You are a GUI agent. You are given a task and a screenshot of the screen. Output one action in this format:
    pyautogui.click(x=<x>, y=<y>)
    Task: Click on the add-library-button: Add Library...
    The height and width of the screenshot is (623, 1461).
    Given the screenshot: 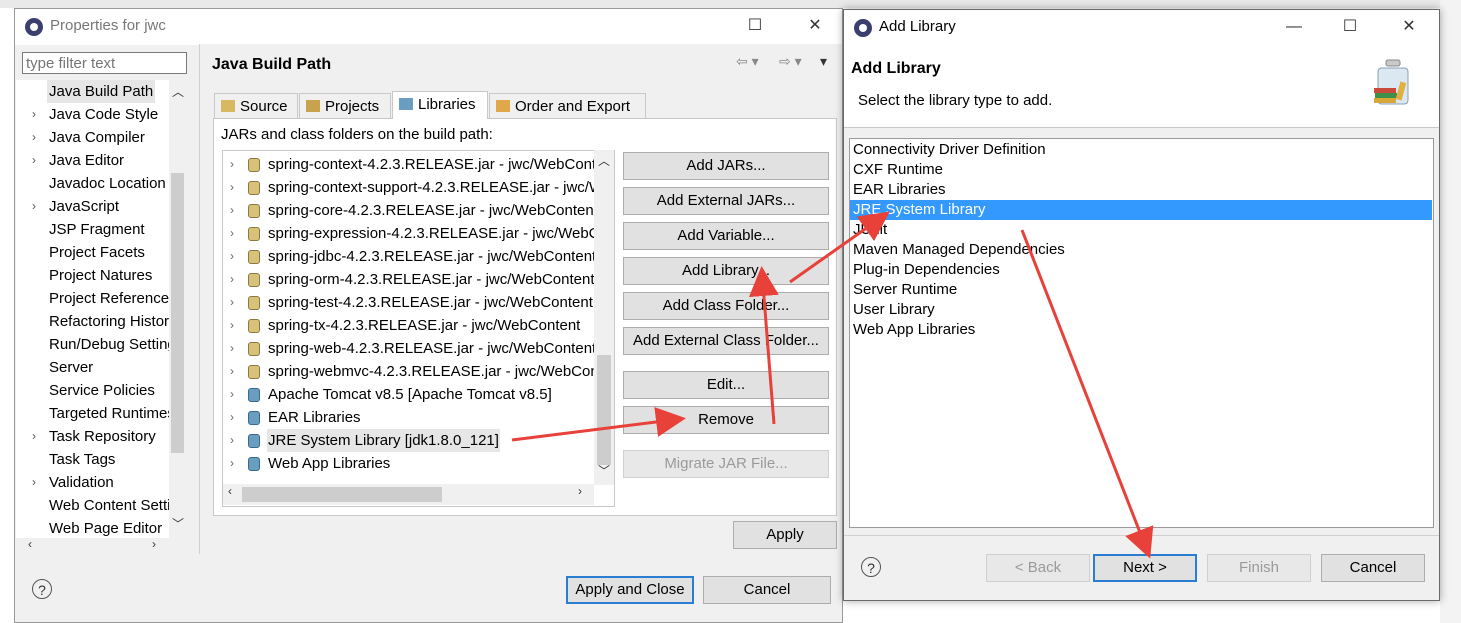 What is the action you would take?
    pyautogui.click(x=726, y=271)
    